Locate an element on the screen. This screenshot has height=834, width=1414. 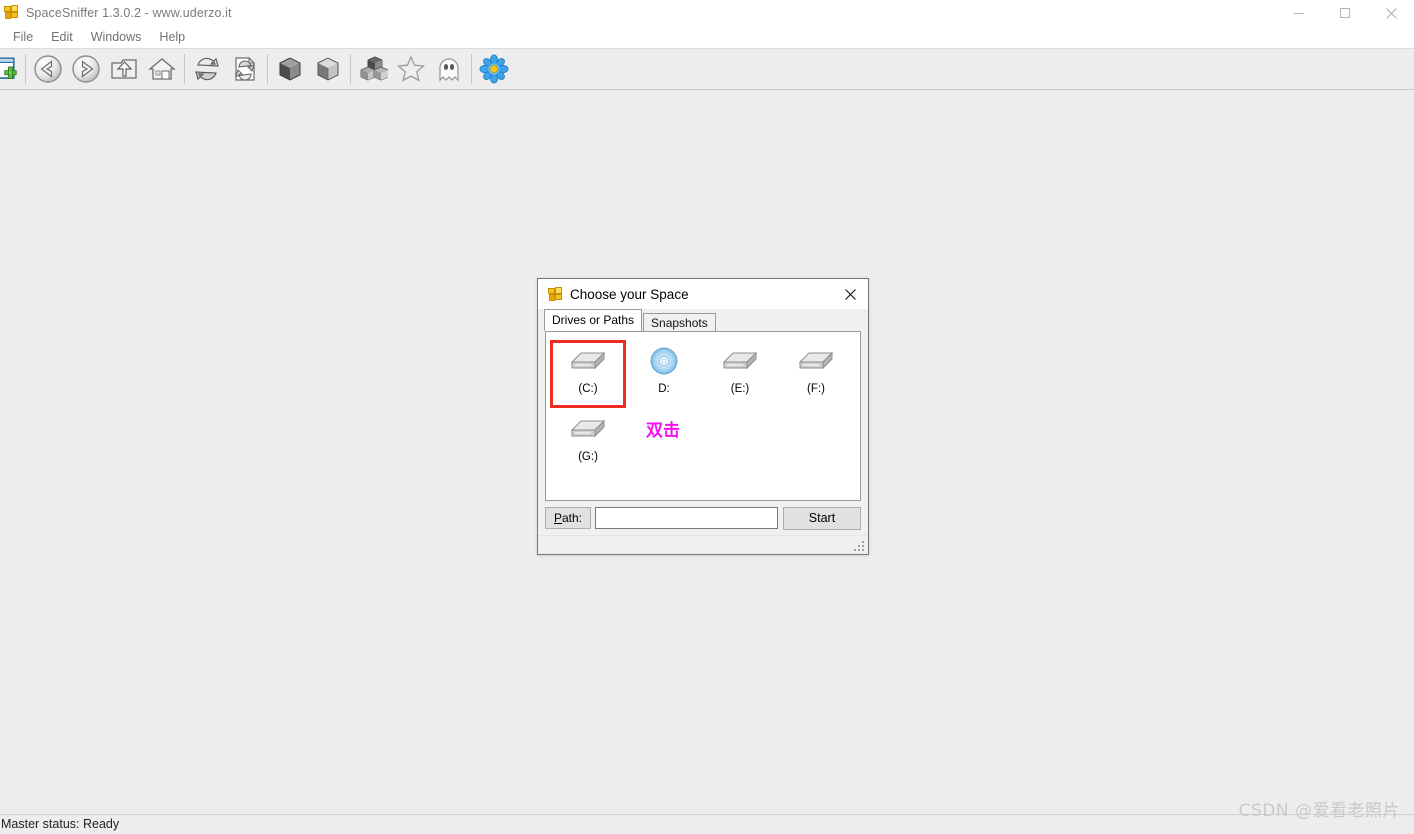
window-title: SpaceSniffer 1.3.0.2 - www.uderzo.it is located at coordinates (129, 13).